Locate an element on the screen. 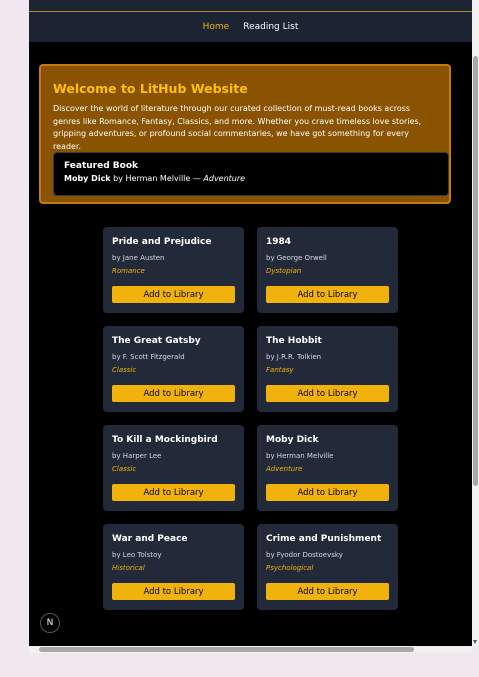 The height and width of the screenshot is (677, 479). featured-label: Featured Book is located at coordinates (101, 166).